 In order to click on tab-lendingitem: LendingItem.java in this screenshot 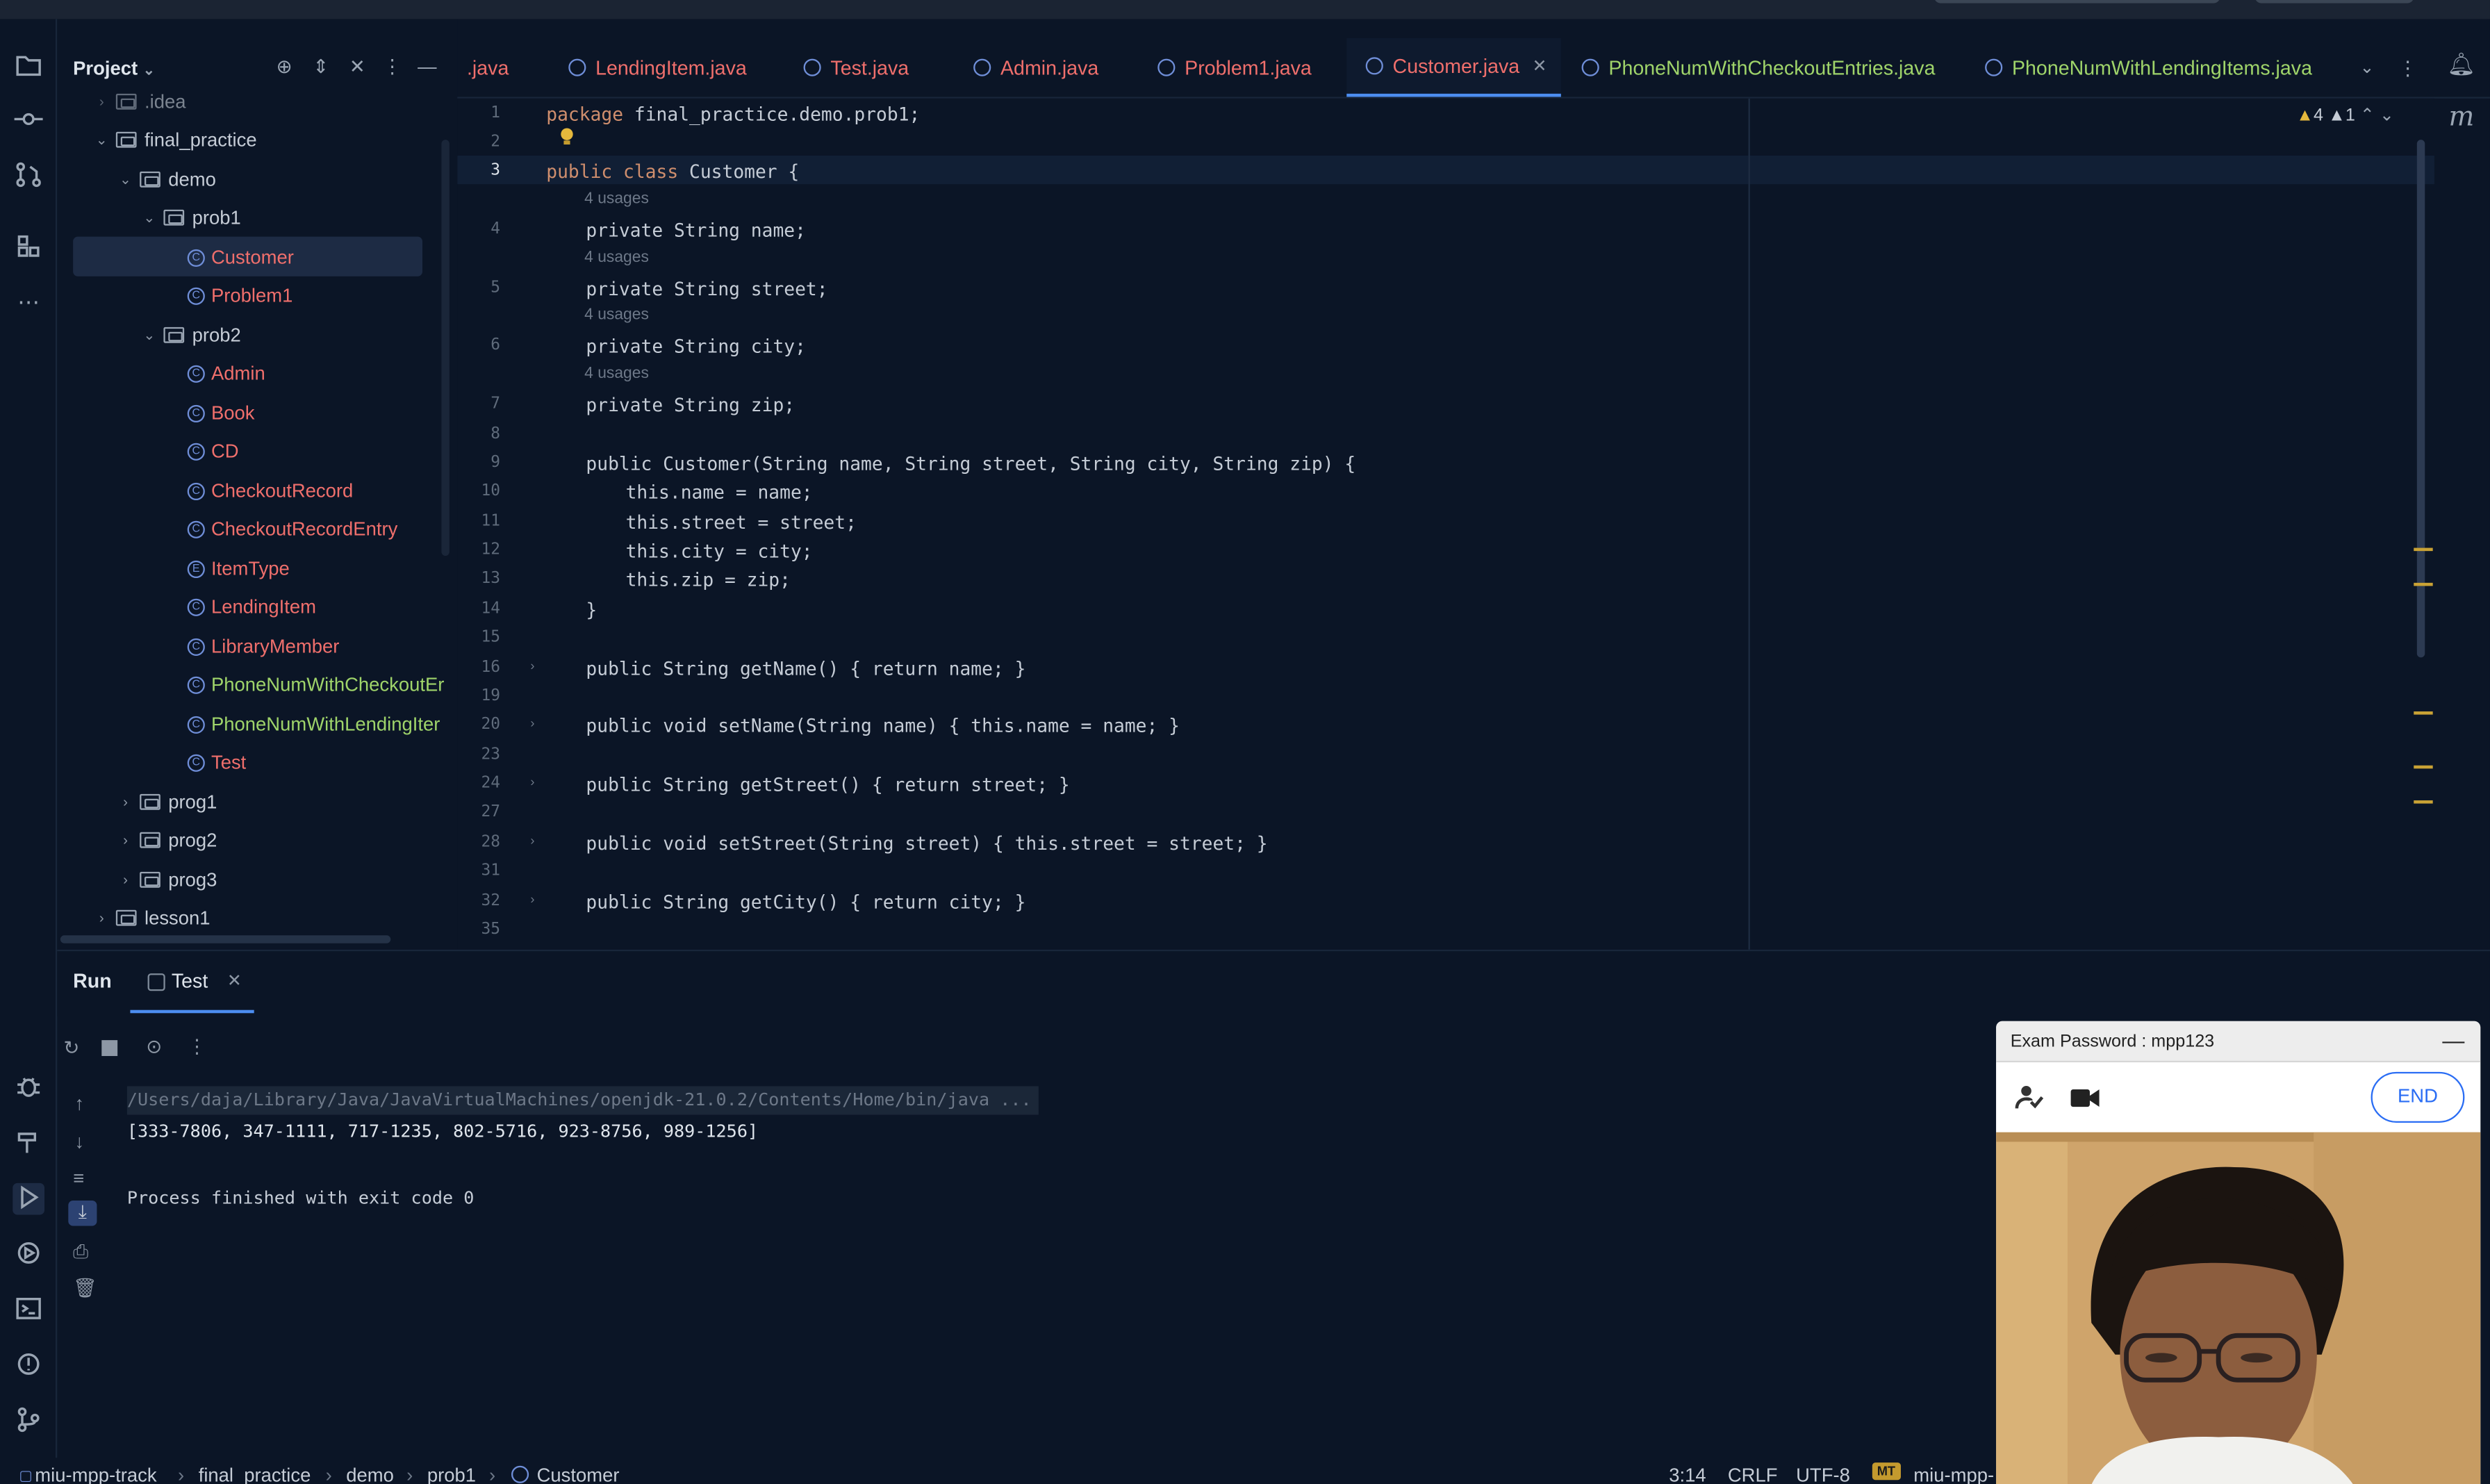, I will do `click(657, 67)`.